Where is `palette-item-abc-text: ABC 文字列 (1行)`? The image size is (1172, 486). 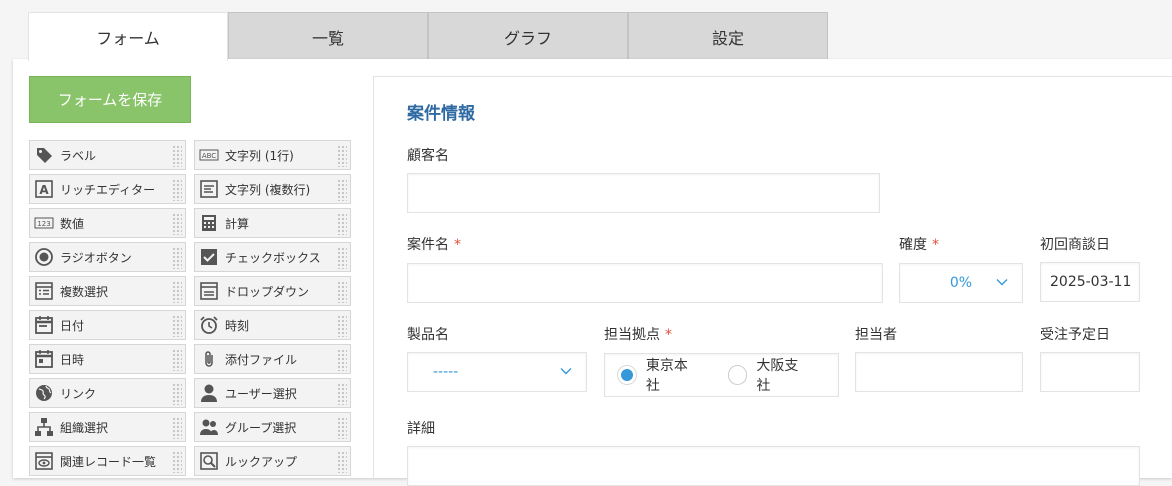 palette-item-abc-text: ABC 文字列 (1行) is located at coordinates (272, 155).